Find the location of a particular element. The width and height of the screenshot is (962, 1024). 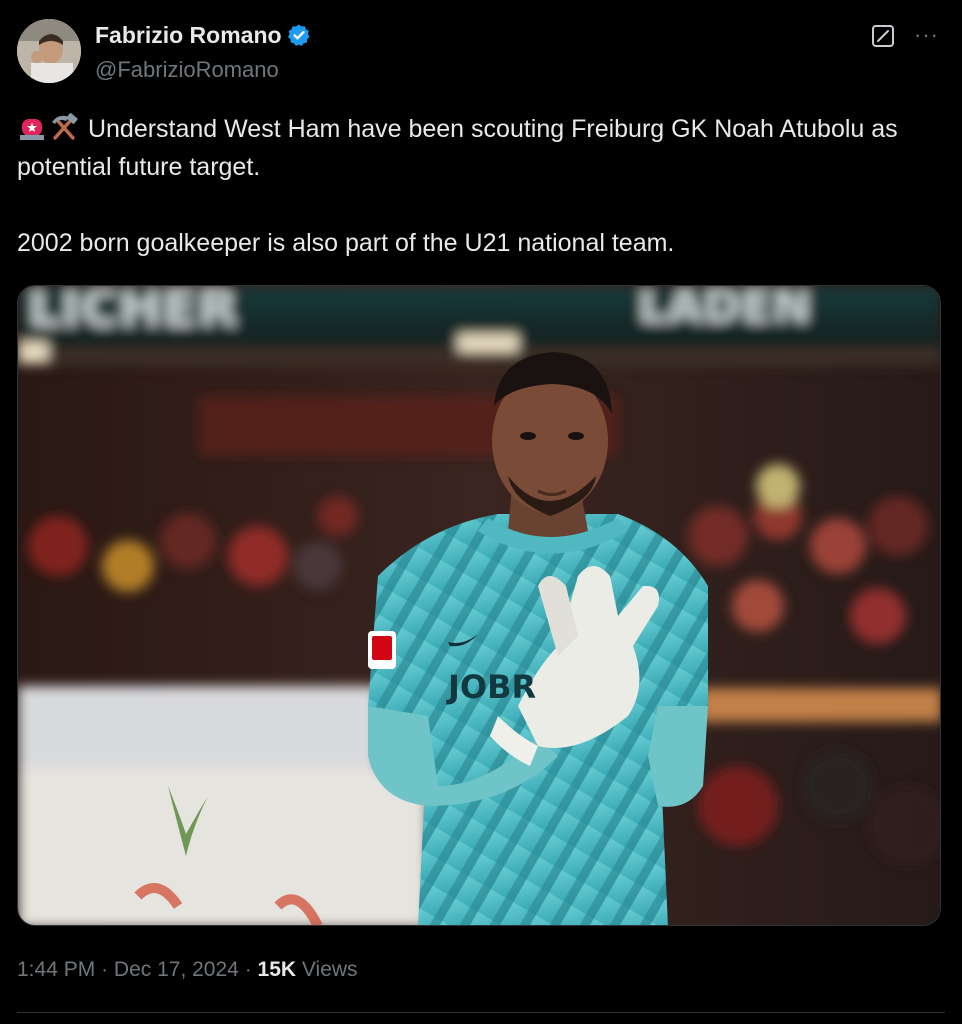

tweet-meta: 1:44 PM · Dec 17, 2024 · 15K Views is located at coordinates (187, 970).